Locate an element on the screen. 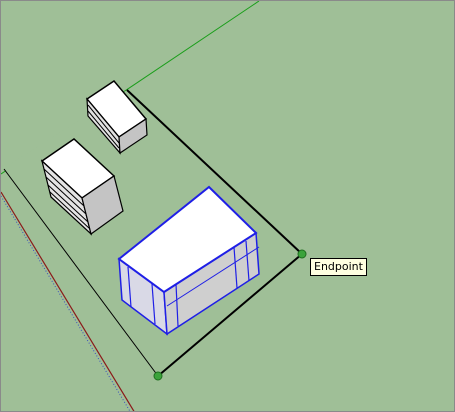 The width and height of the screenshot is (455, 412). endpoint-marker-right is located at coordinates (302, 254).